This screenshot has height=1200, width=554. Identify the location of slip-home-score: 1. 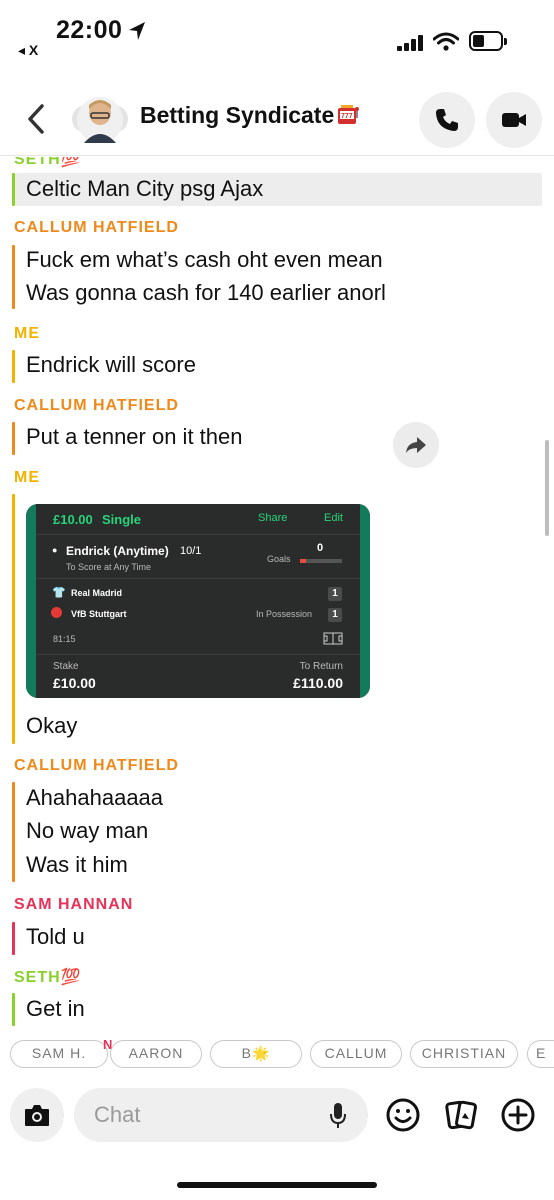
(335, 594).